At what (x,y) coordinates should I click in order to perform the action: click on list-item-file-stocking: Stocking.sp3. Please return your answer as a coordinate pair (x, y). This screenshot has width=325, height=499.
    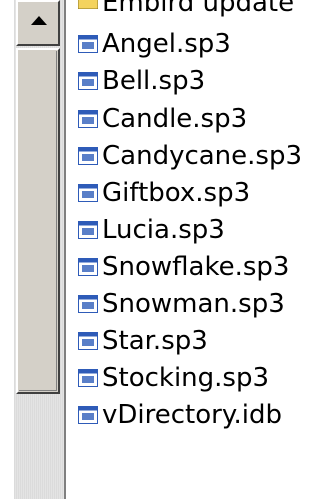
    Looking at the image, I should click on (173, 378).